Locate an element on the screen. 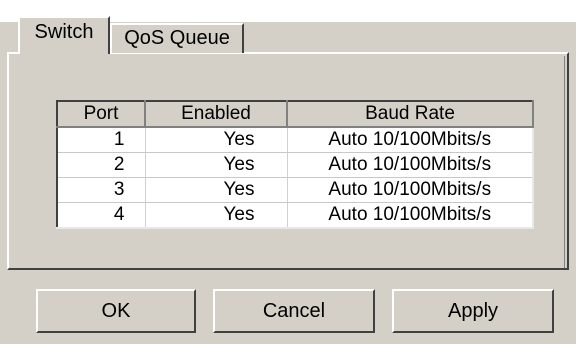 The height and width of the screenshot is (344, 576). tab-switch-label: Switch is located at coordinates (64, 32).